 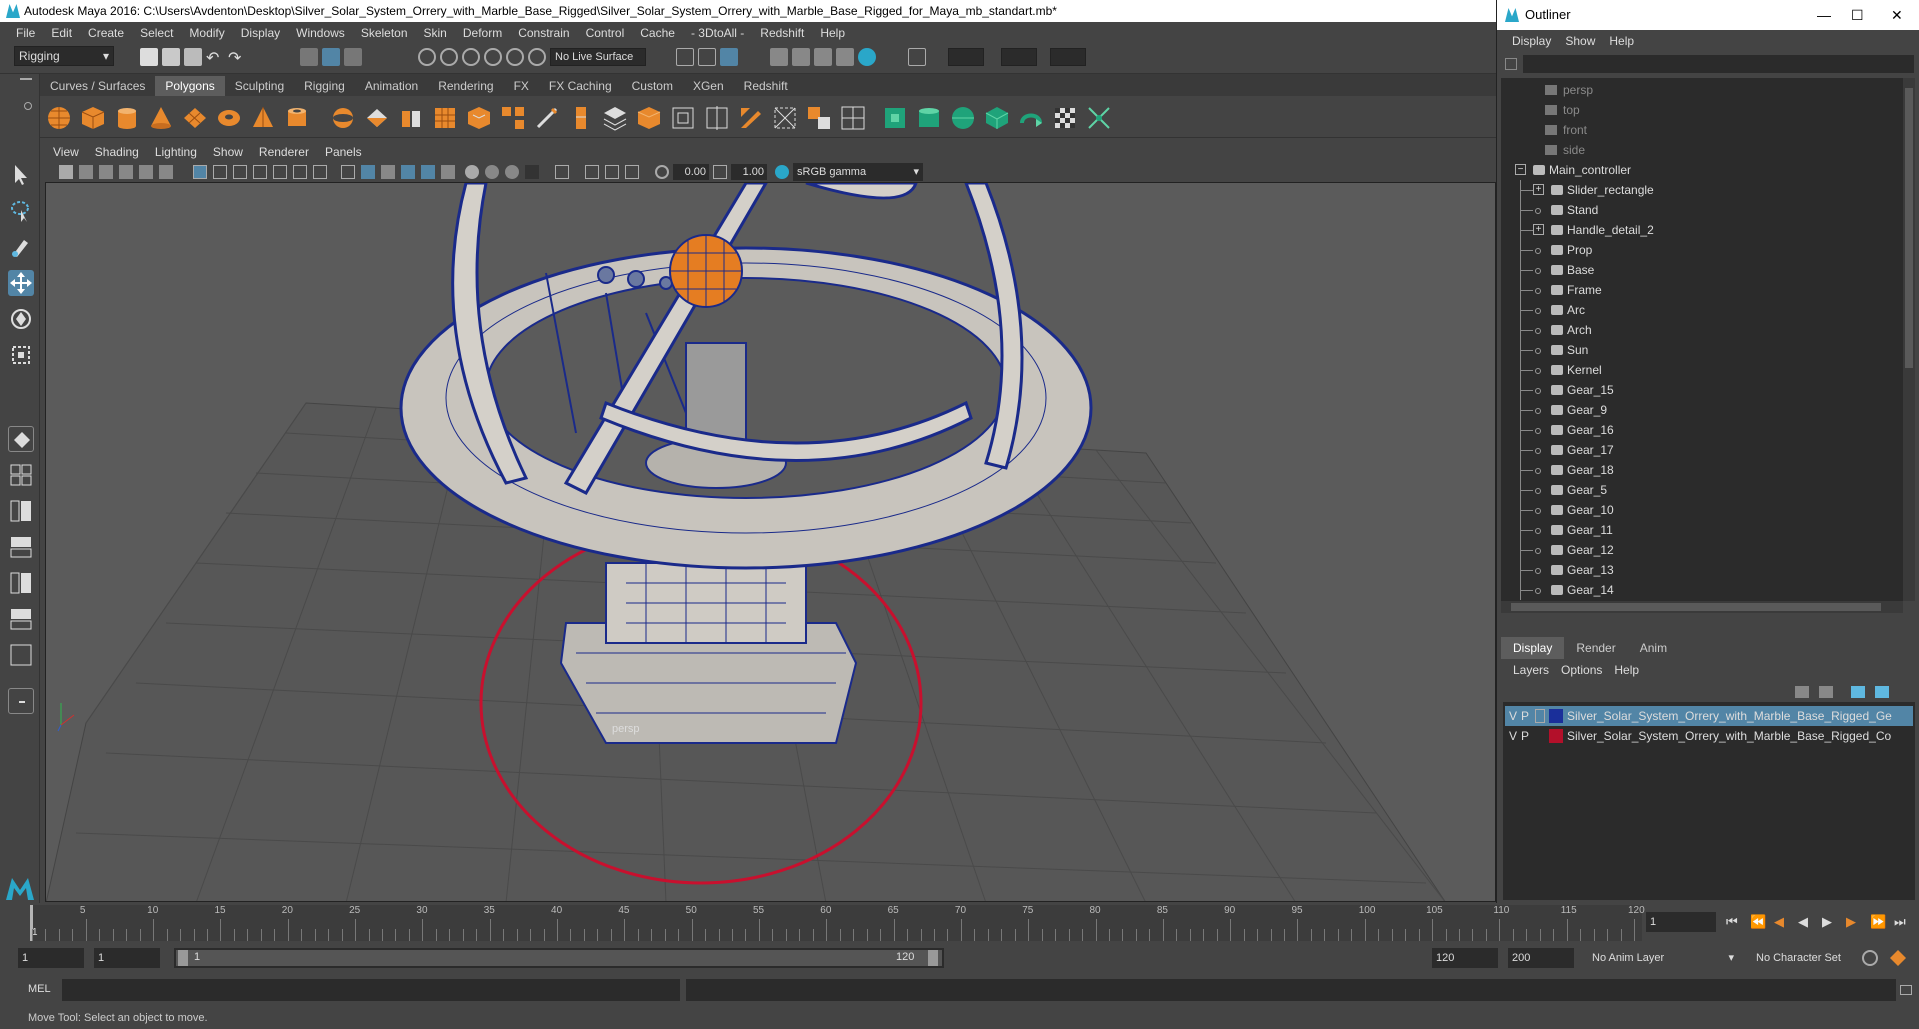 What do you see at coordinates (493, 57) in the screenshot?
I see `snap-view-icon` at bounding box center [493, 57].